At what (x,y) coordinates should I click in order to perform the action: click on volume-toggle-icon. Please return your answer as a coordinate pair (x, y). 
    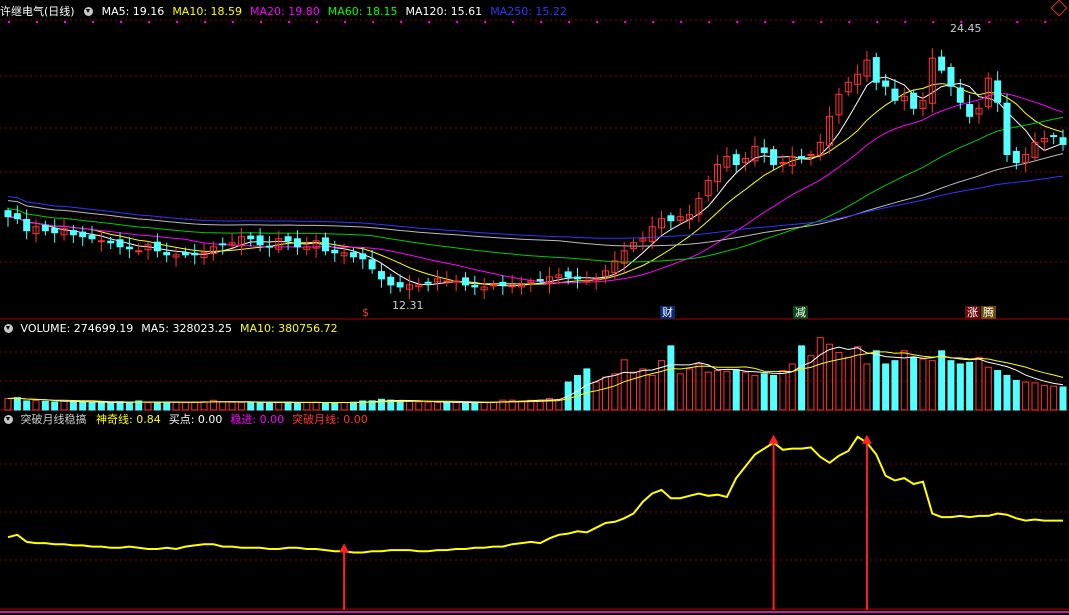
    Looking at the image, I should click on (8, 328).